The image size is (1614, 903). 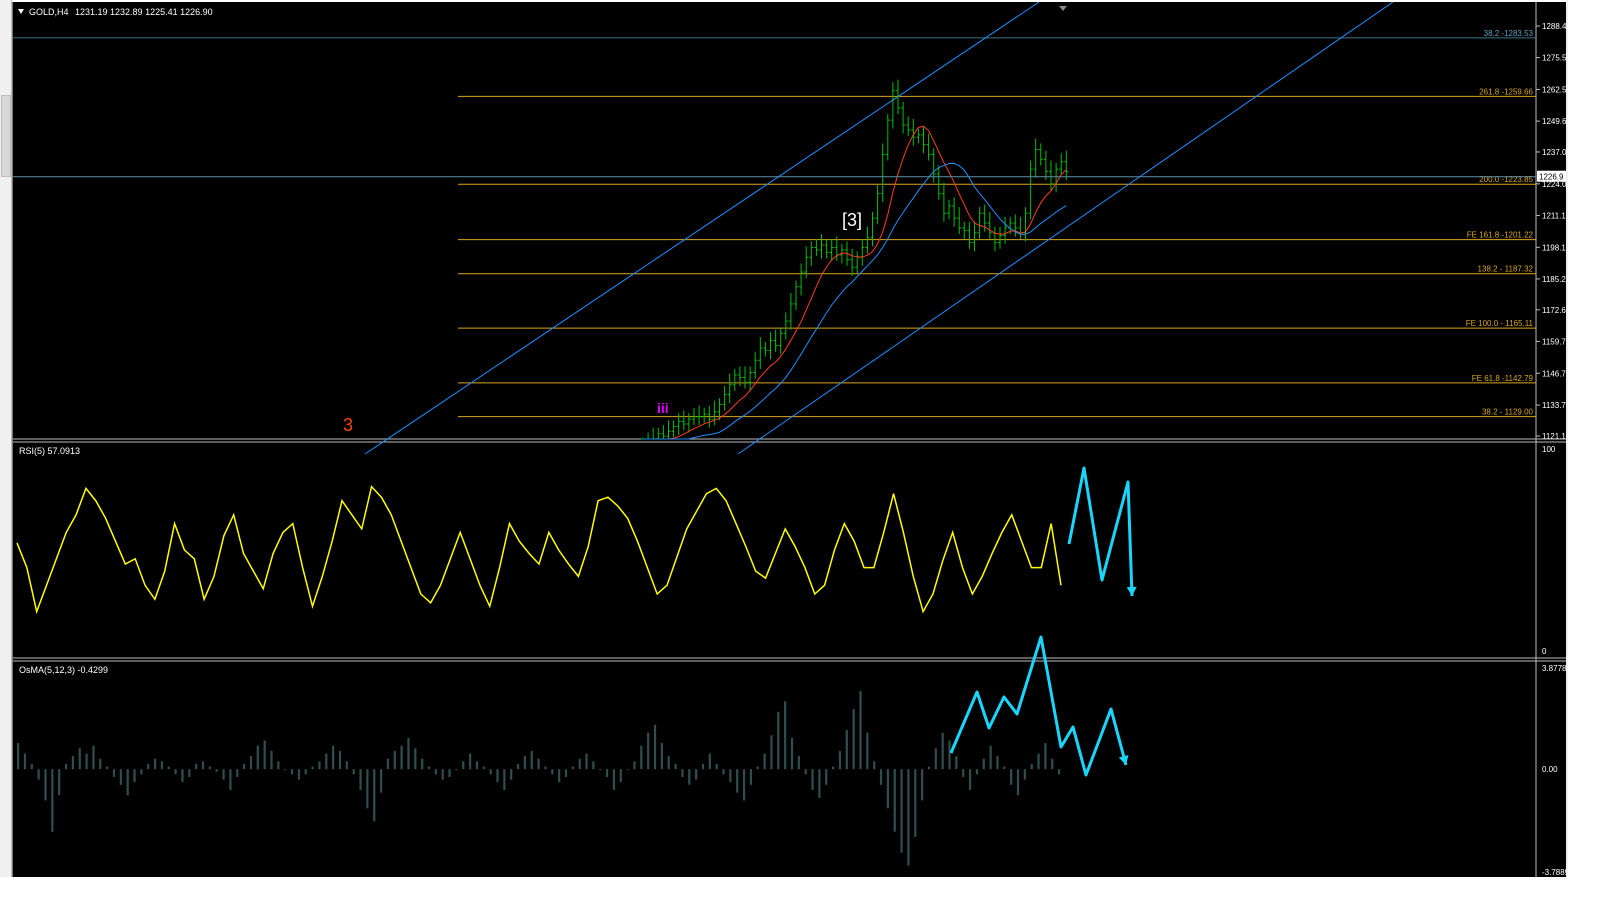 I want to click on price-axis-label: 1133.7, so click(x=1554, y=405).